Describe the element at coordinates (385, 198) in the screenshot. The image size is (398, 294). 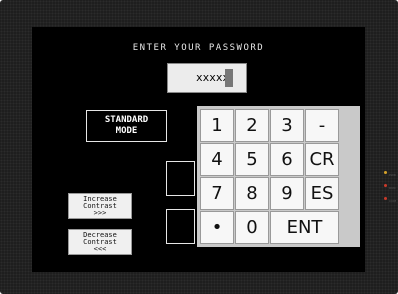
I see `led-com-indicator` at that location.